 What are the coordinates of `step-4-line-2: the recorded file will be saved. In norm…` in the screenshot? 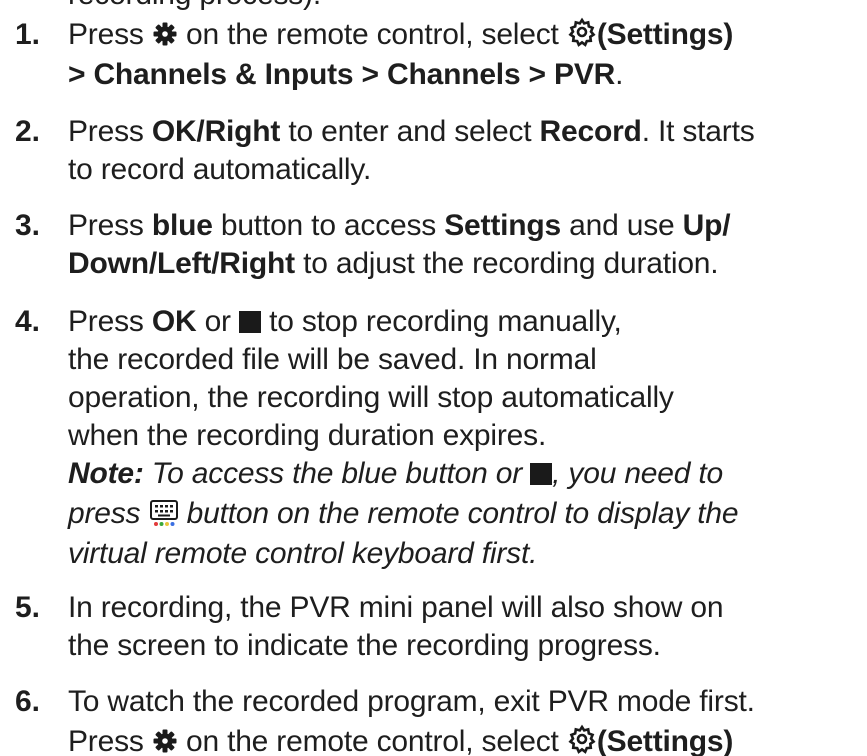 It's located at (332, 359).